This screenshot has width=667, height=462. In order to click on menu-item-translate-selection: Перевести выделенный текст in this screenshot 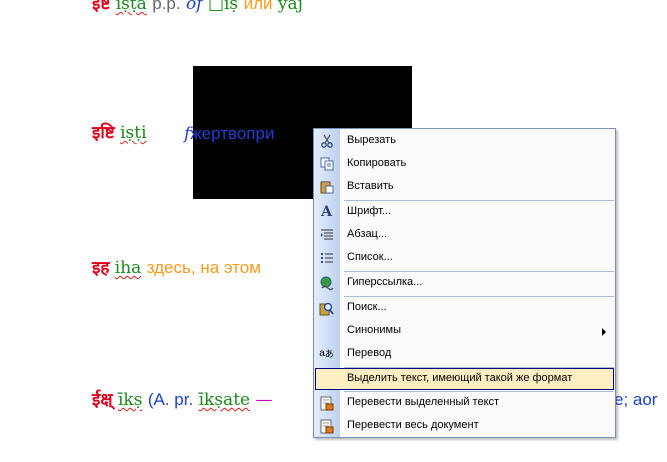, I will do `click(464, 403)`.